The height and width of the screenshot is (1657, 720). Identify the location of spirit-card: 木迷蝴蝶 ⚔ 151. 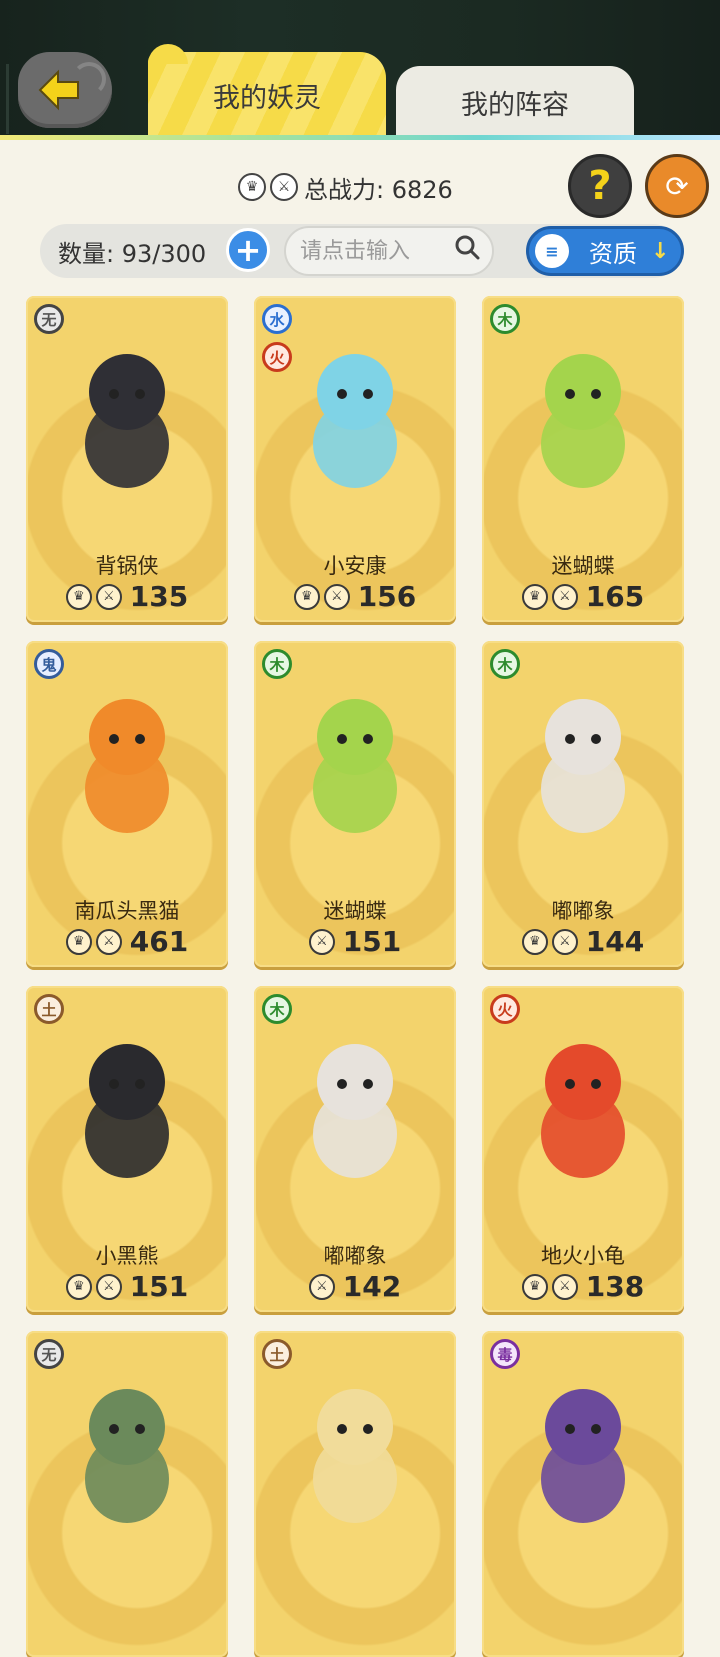
(355, 804).